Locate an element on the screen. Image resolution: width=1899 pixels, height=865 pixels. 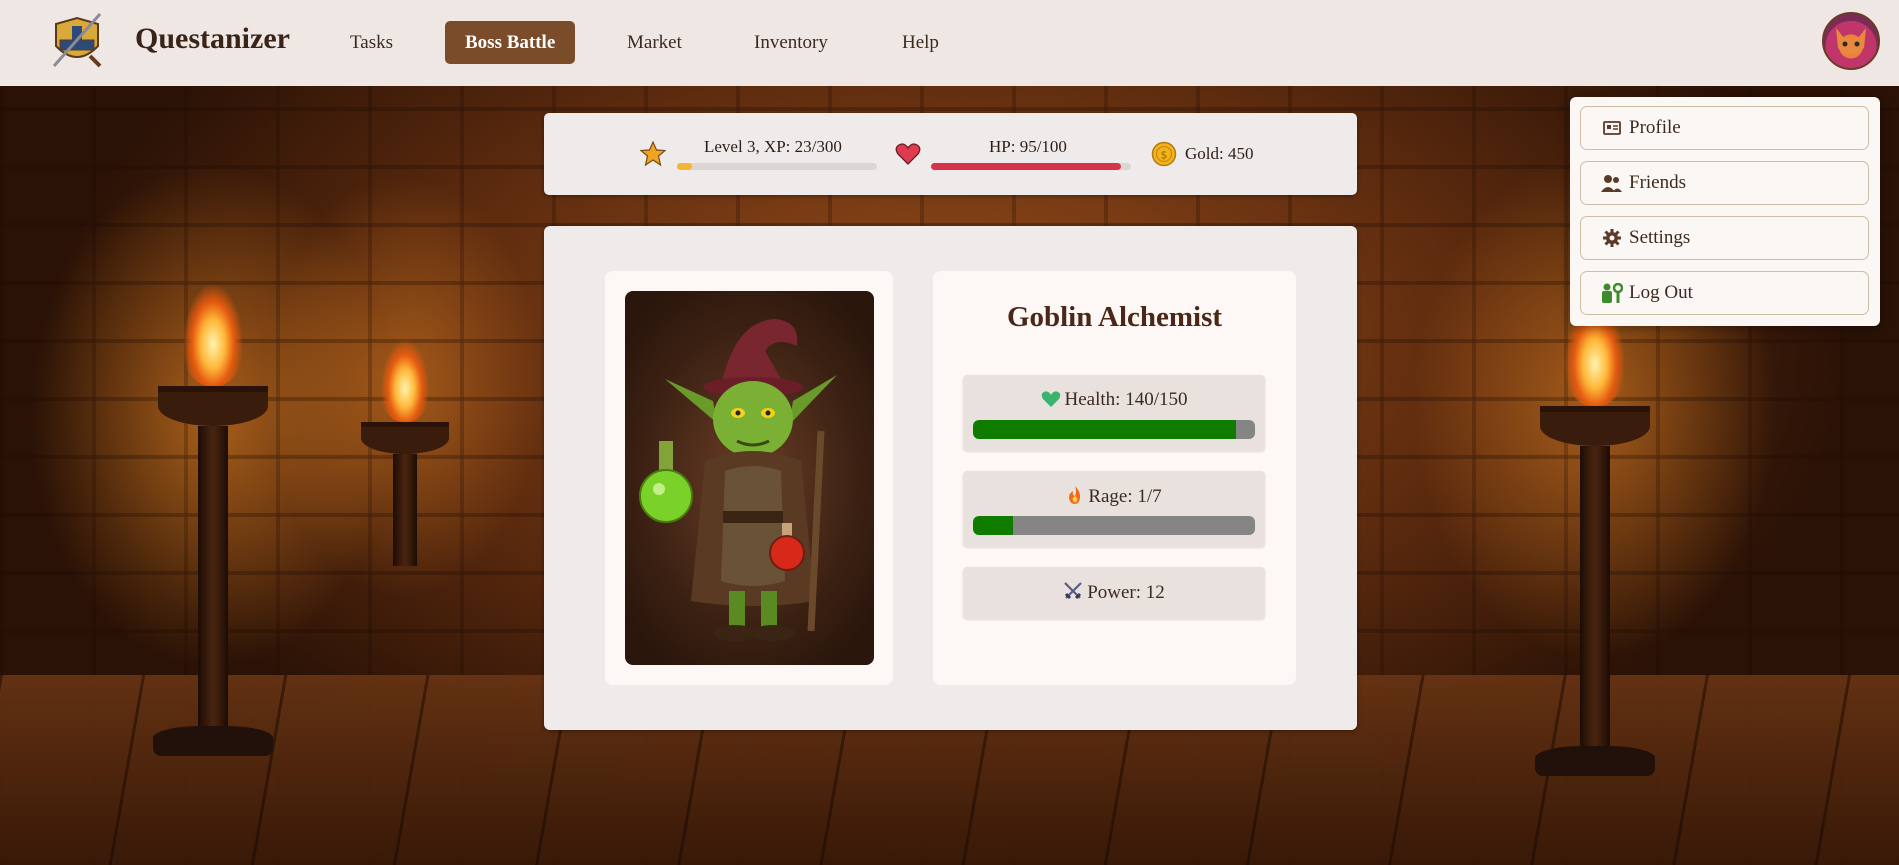
menu-item-friends: Friends is located at coordinates (1724, 183).